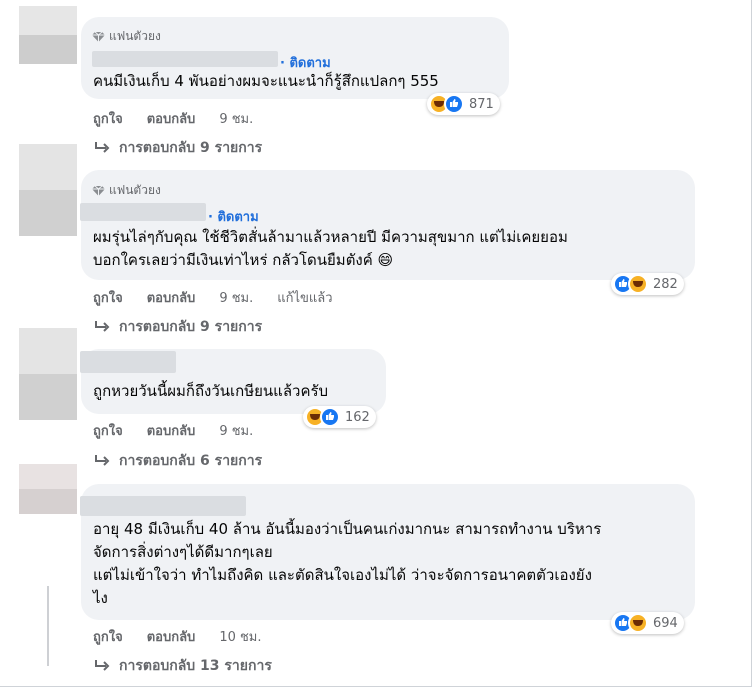 This screenshot has height=687, width=752. I want to click on follow-link: · ติดตาม, so click(233, 216).